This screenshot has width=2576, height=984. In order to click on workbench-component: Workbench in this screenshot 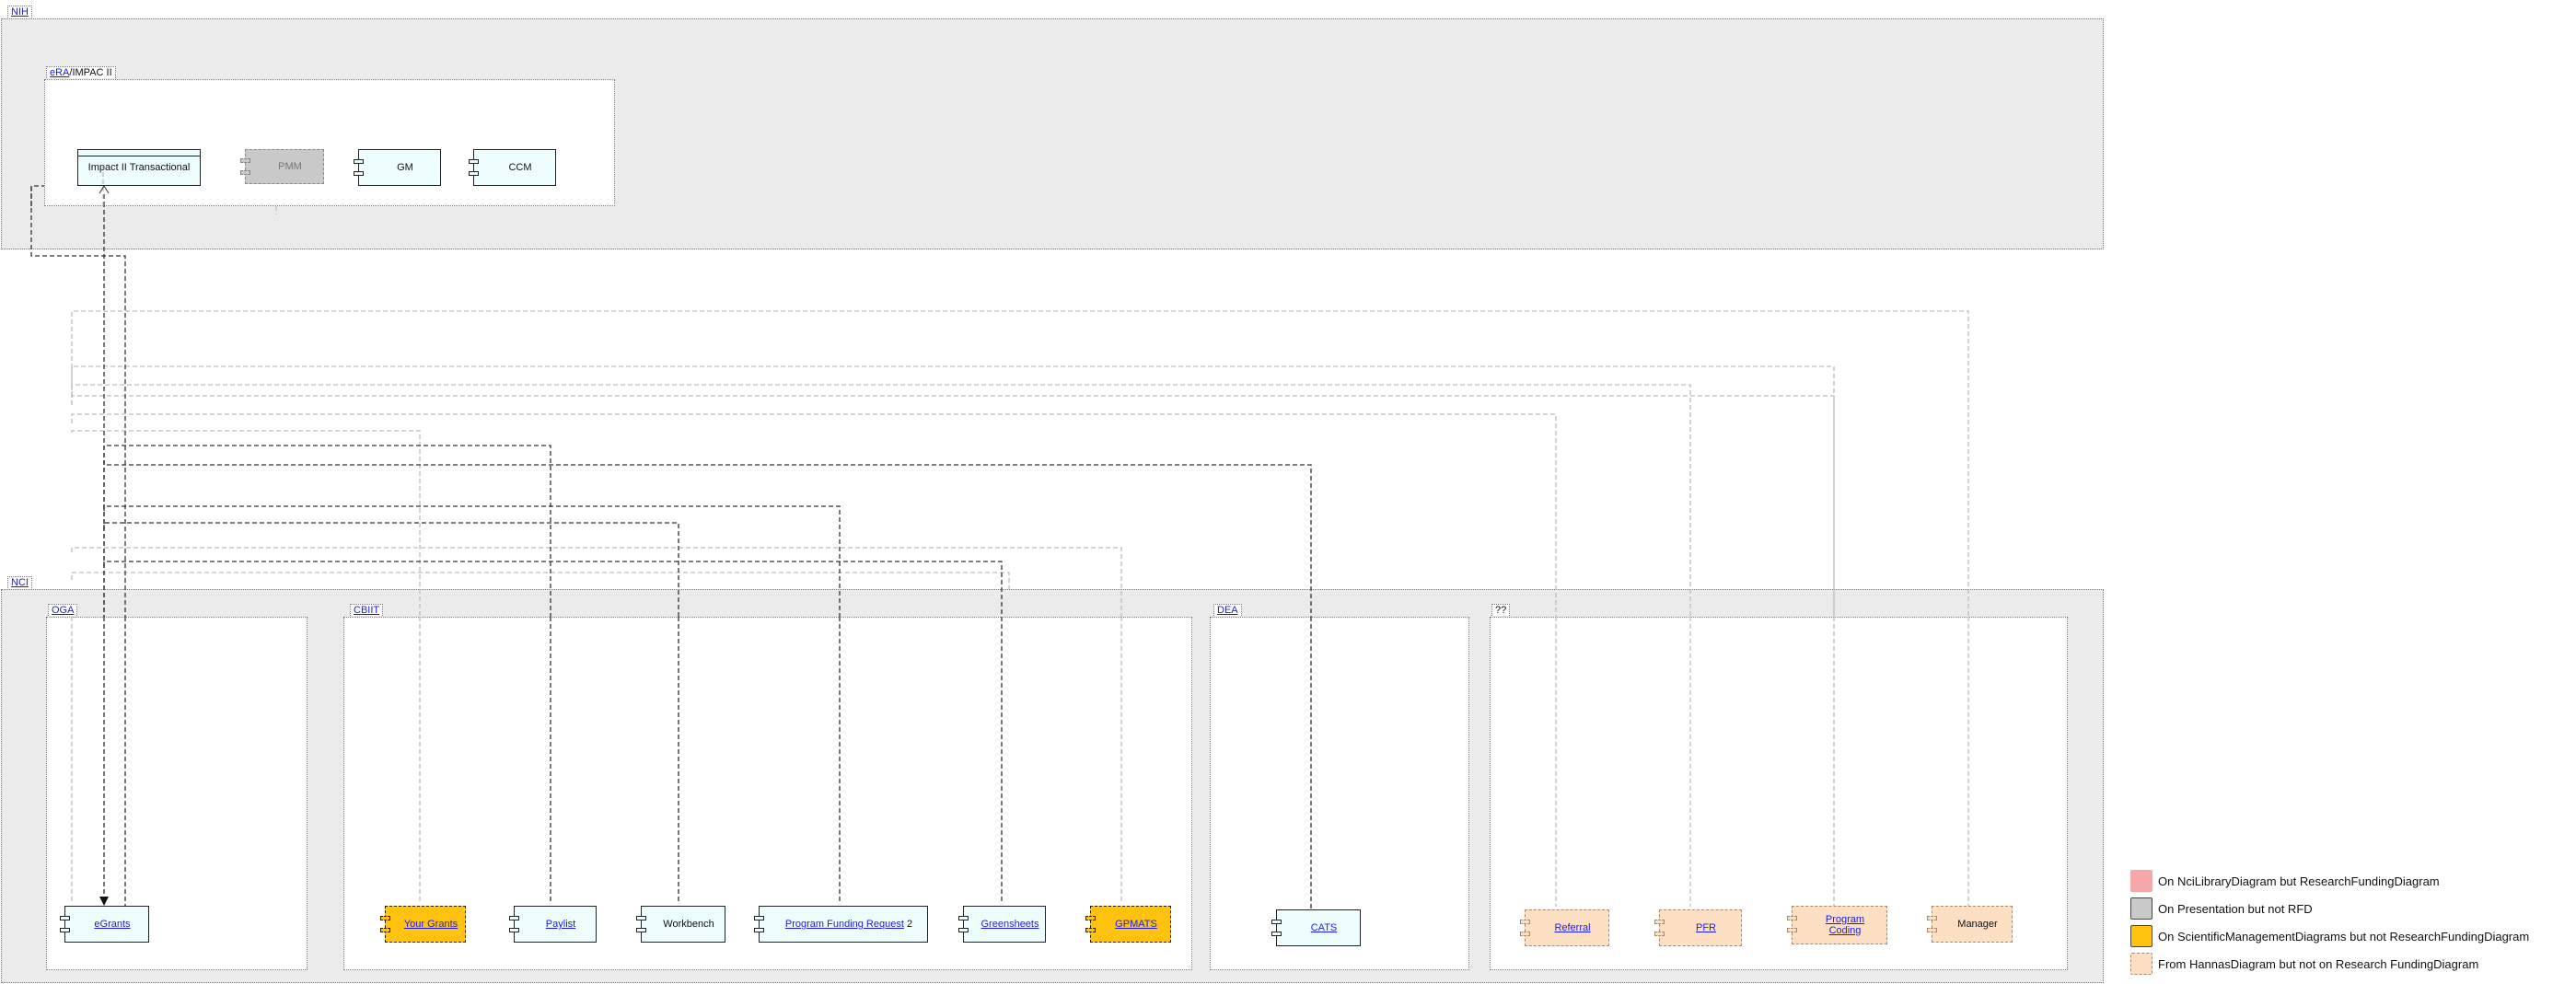, I will do `click(680, 924)`.